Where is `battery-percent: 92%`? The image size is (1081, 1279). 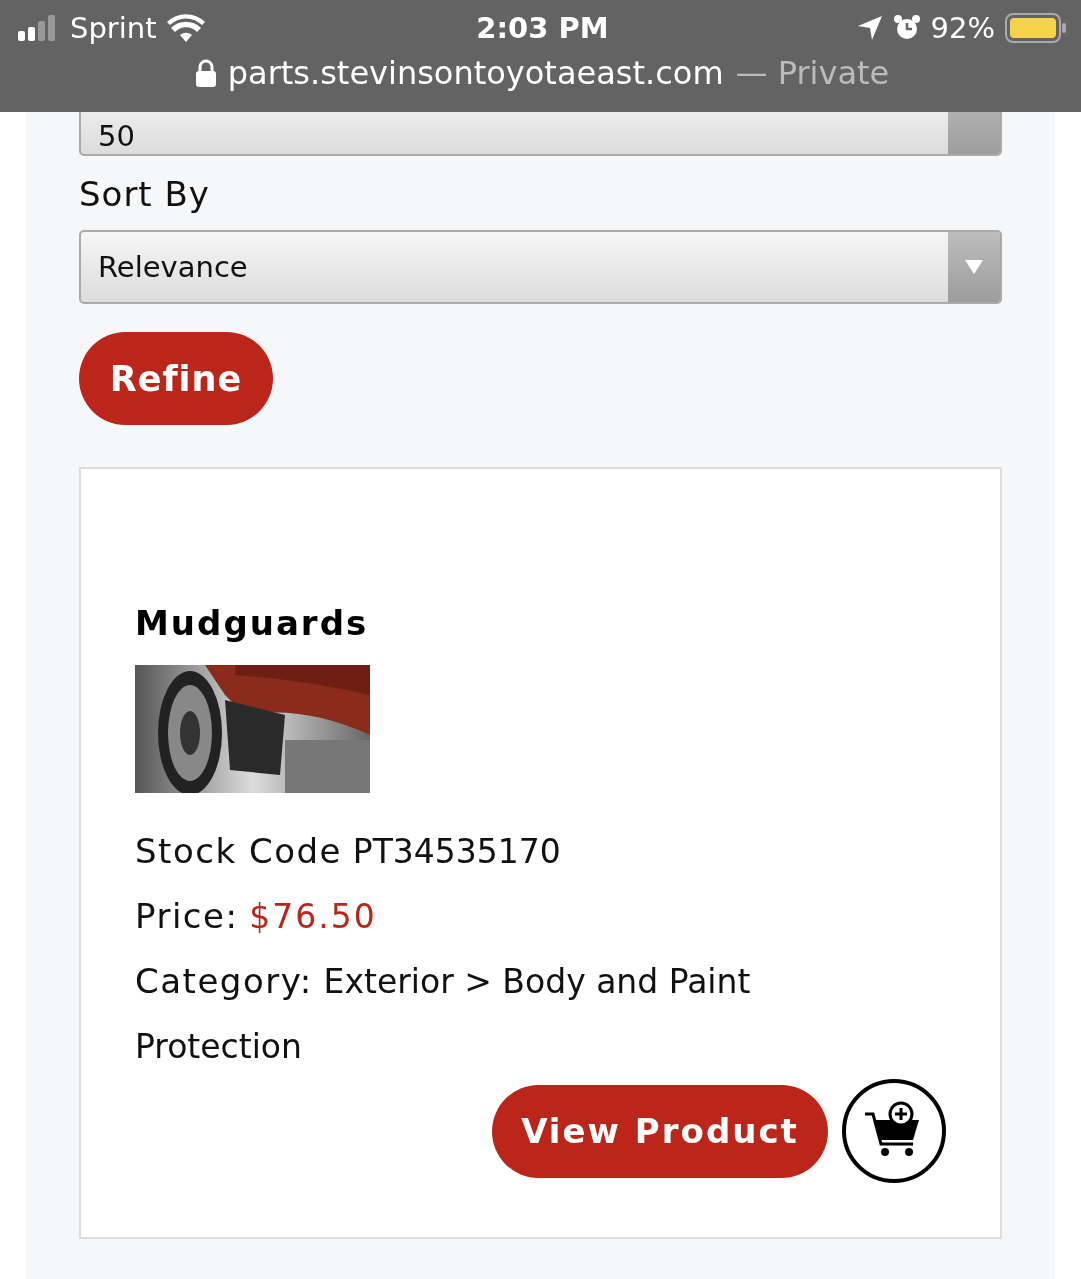
battery-percent: 92% is located at coordinates (962, 28).